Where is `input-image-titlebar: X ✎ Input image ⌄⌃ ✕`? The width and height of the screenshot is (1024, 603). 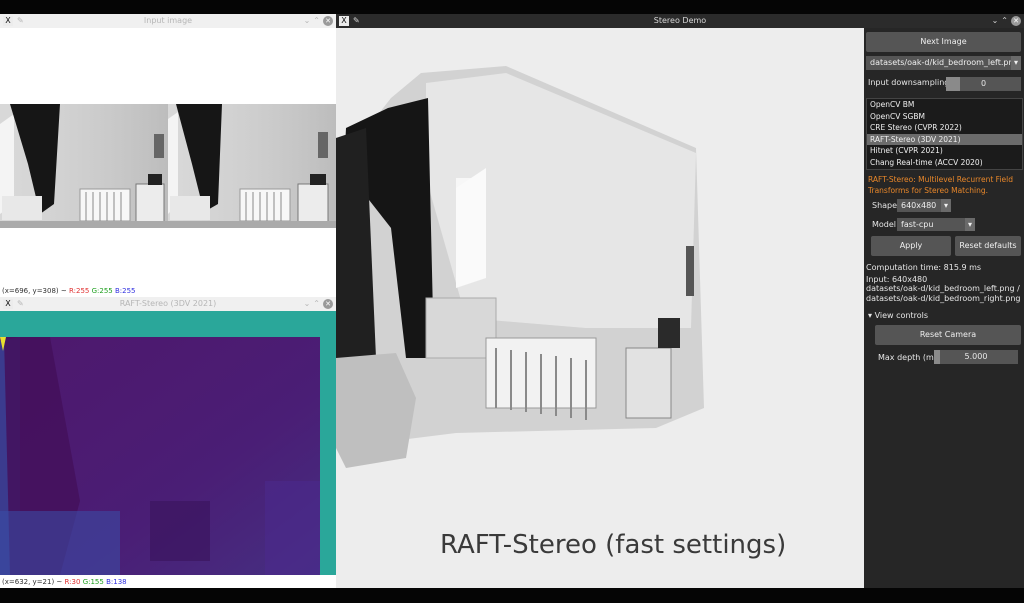
input-image-titlebar: X ✎ Input image ⌄⌃ ✕ is located at coordinates (168, 21).